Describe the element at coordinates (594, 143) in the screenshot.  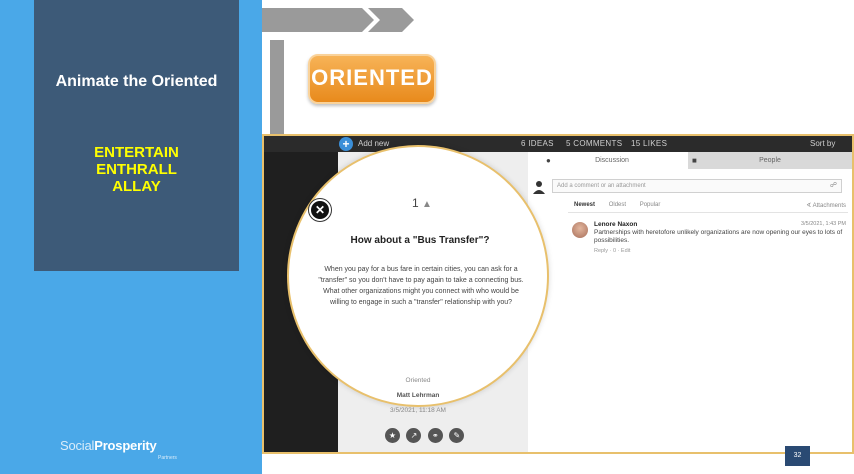
I see `comments-count: 5 COMMENTS` at that location.